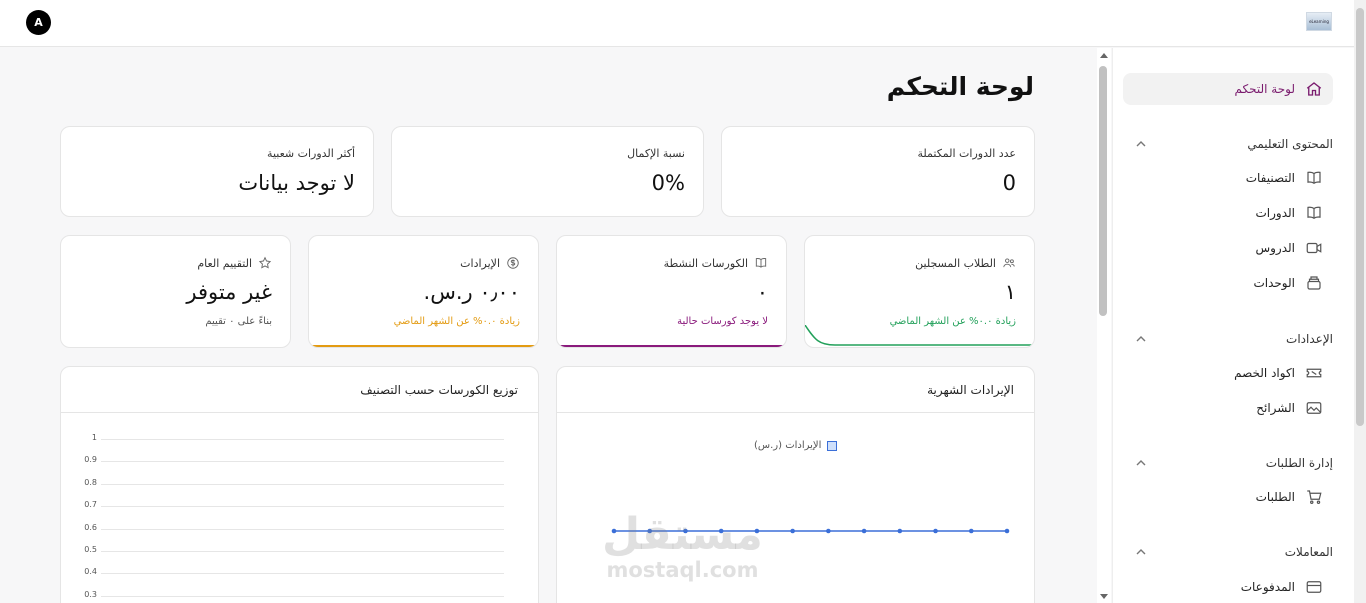 The height and width of the screenshot is (603, 1366). Describe the element at coordinates (1360, 217) in the screenshot. I see `window-scrollbar-thumb` at that location.